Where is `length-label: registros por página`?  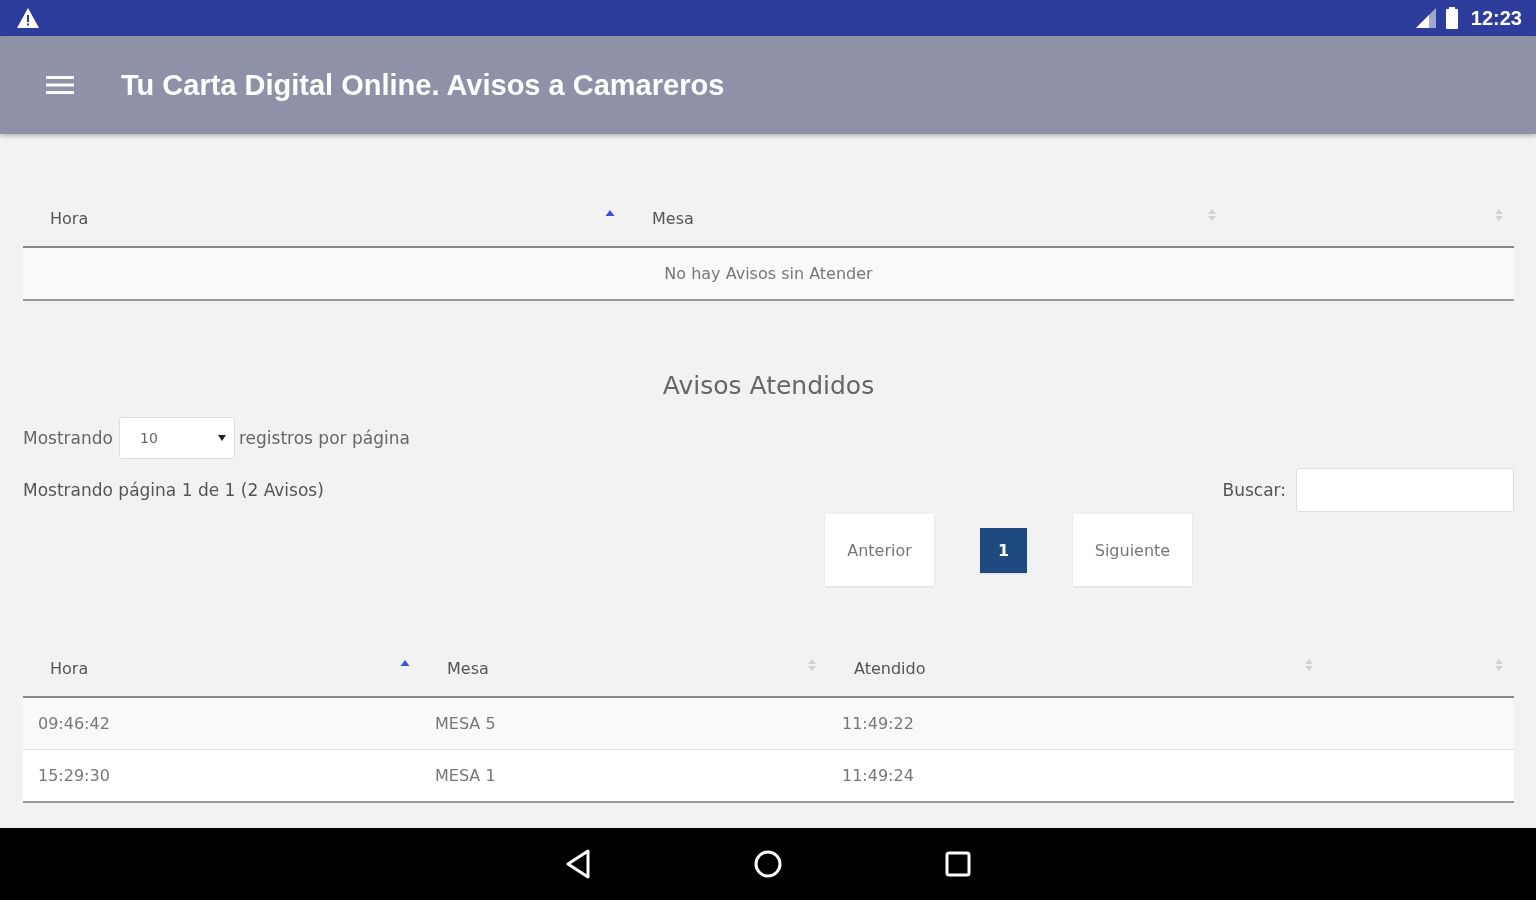 length-label: registros por página is located at coordinates (324, 438).